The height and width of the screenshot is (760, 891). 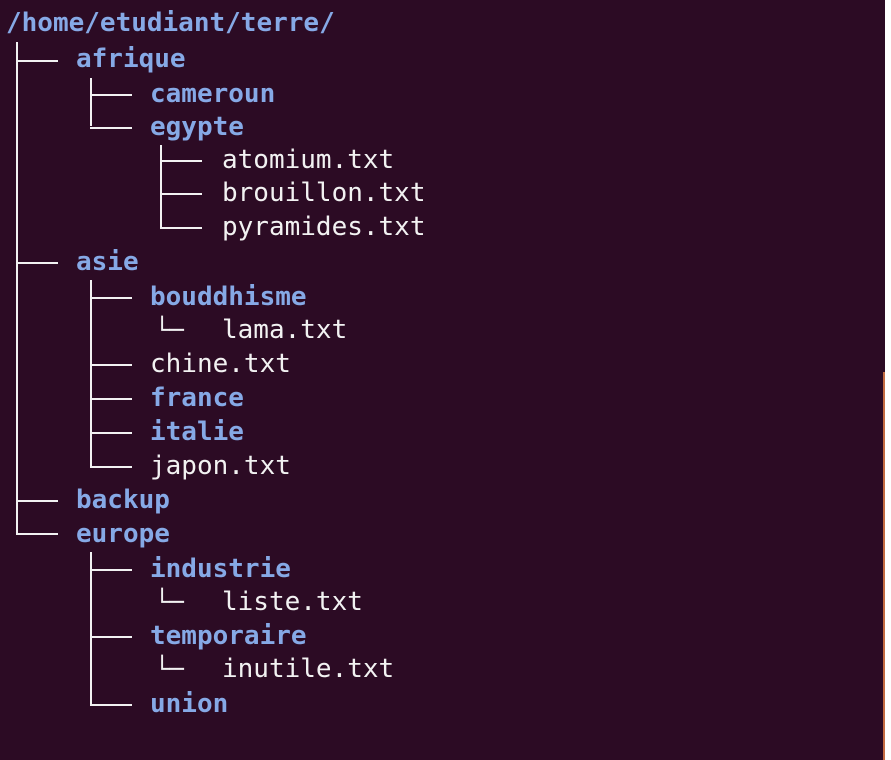 What do you see at coordinates (17, 288) in the screenshot?
I see `tree-guide-root` at bounding box center [17, 288].